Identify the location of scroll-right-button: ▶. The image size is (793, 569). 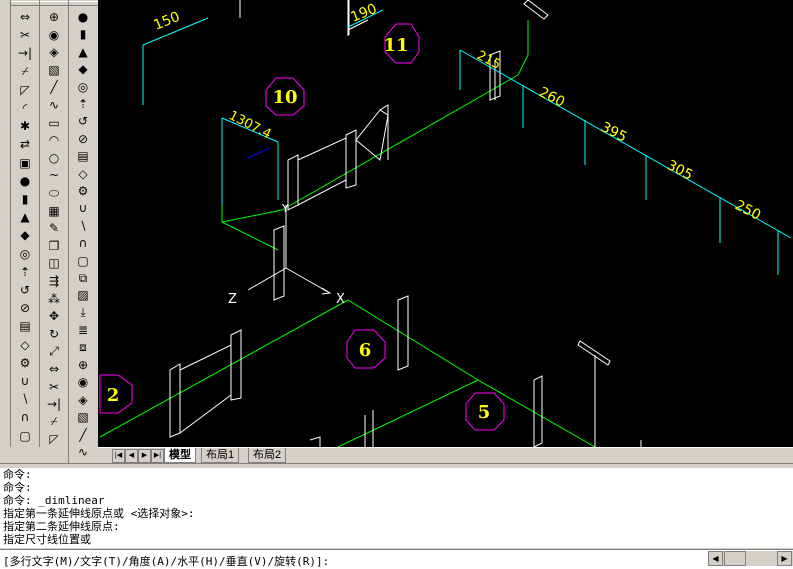
(784, 558).